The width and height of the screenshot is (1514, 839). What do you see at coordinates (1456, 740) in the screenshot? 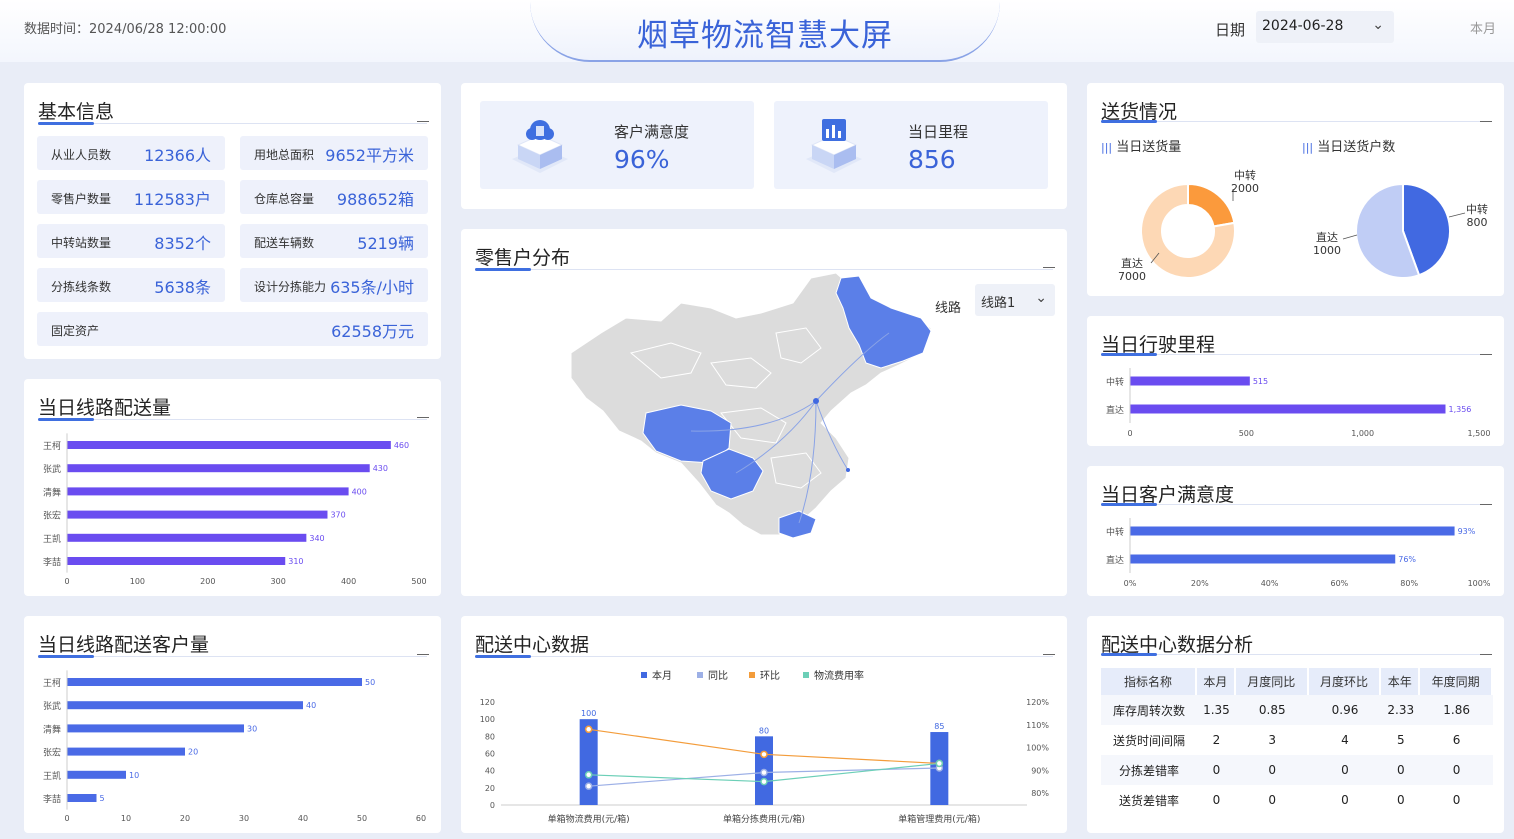
I see `table-cell: 6` at bounding box center [1456, 740].